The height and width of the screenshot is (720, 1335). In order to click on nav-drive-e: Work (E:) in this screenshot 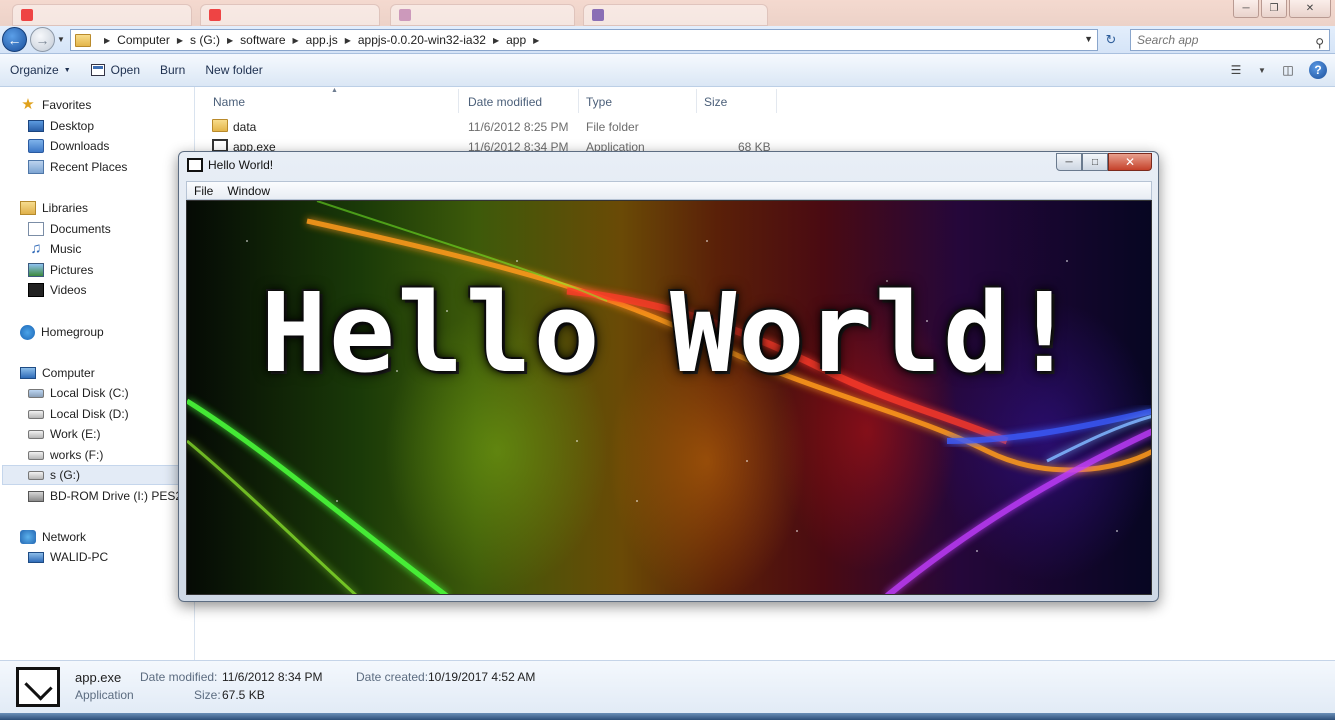, I will do `click(64, 434)`.